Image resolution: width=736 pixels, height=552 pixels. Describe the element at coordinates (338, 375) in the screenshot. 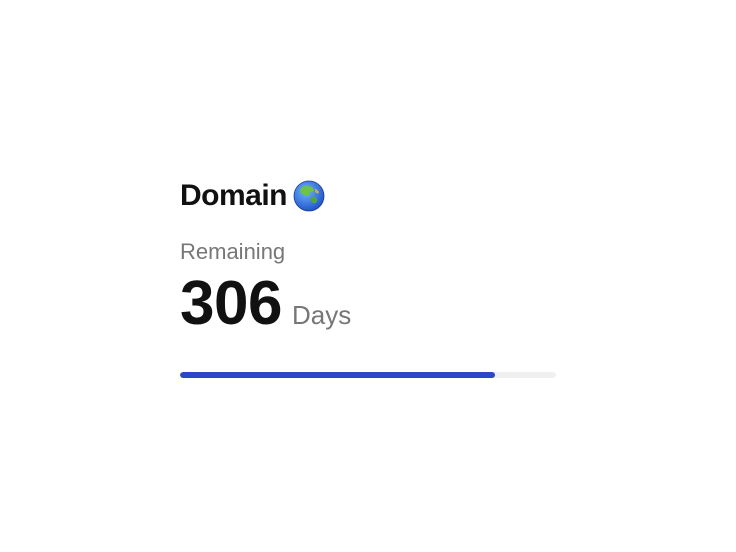

I see `progress-fill` at that location.